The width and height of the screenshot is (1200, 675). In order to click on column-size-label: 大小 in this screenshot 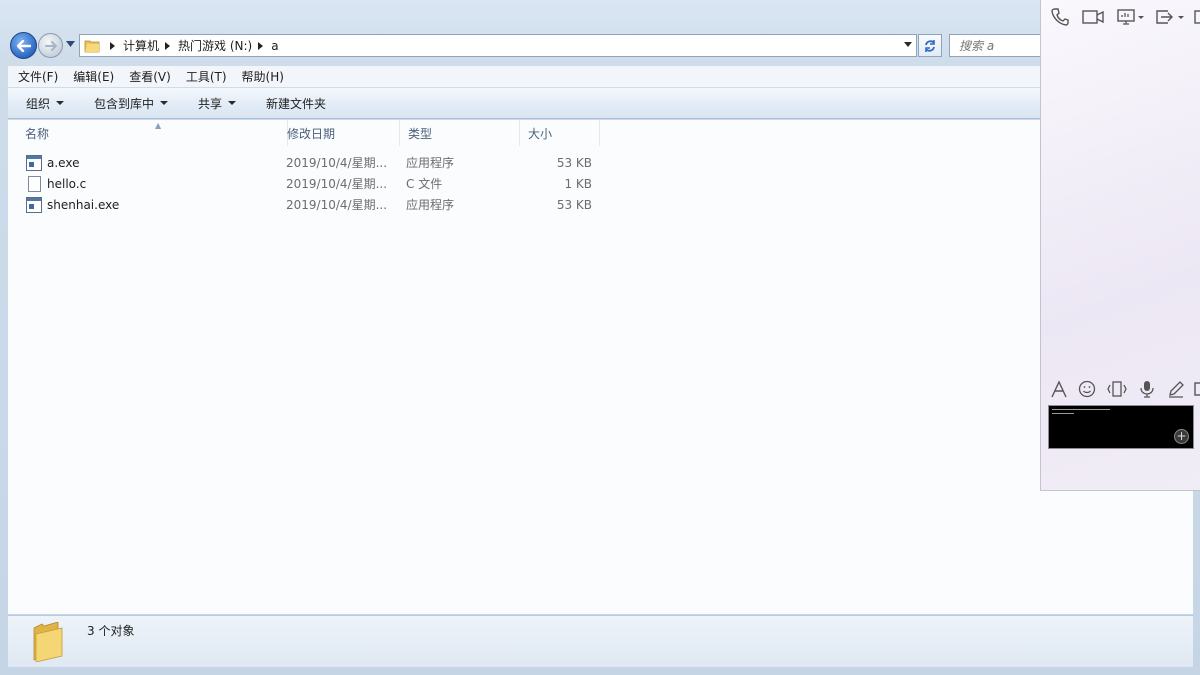, I will do `click(540, 133)`.